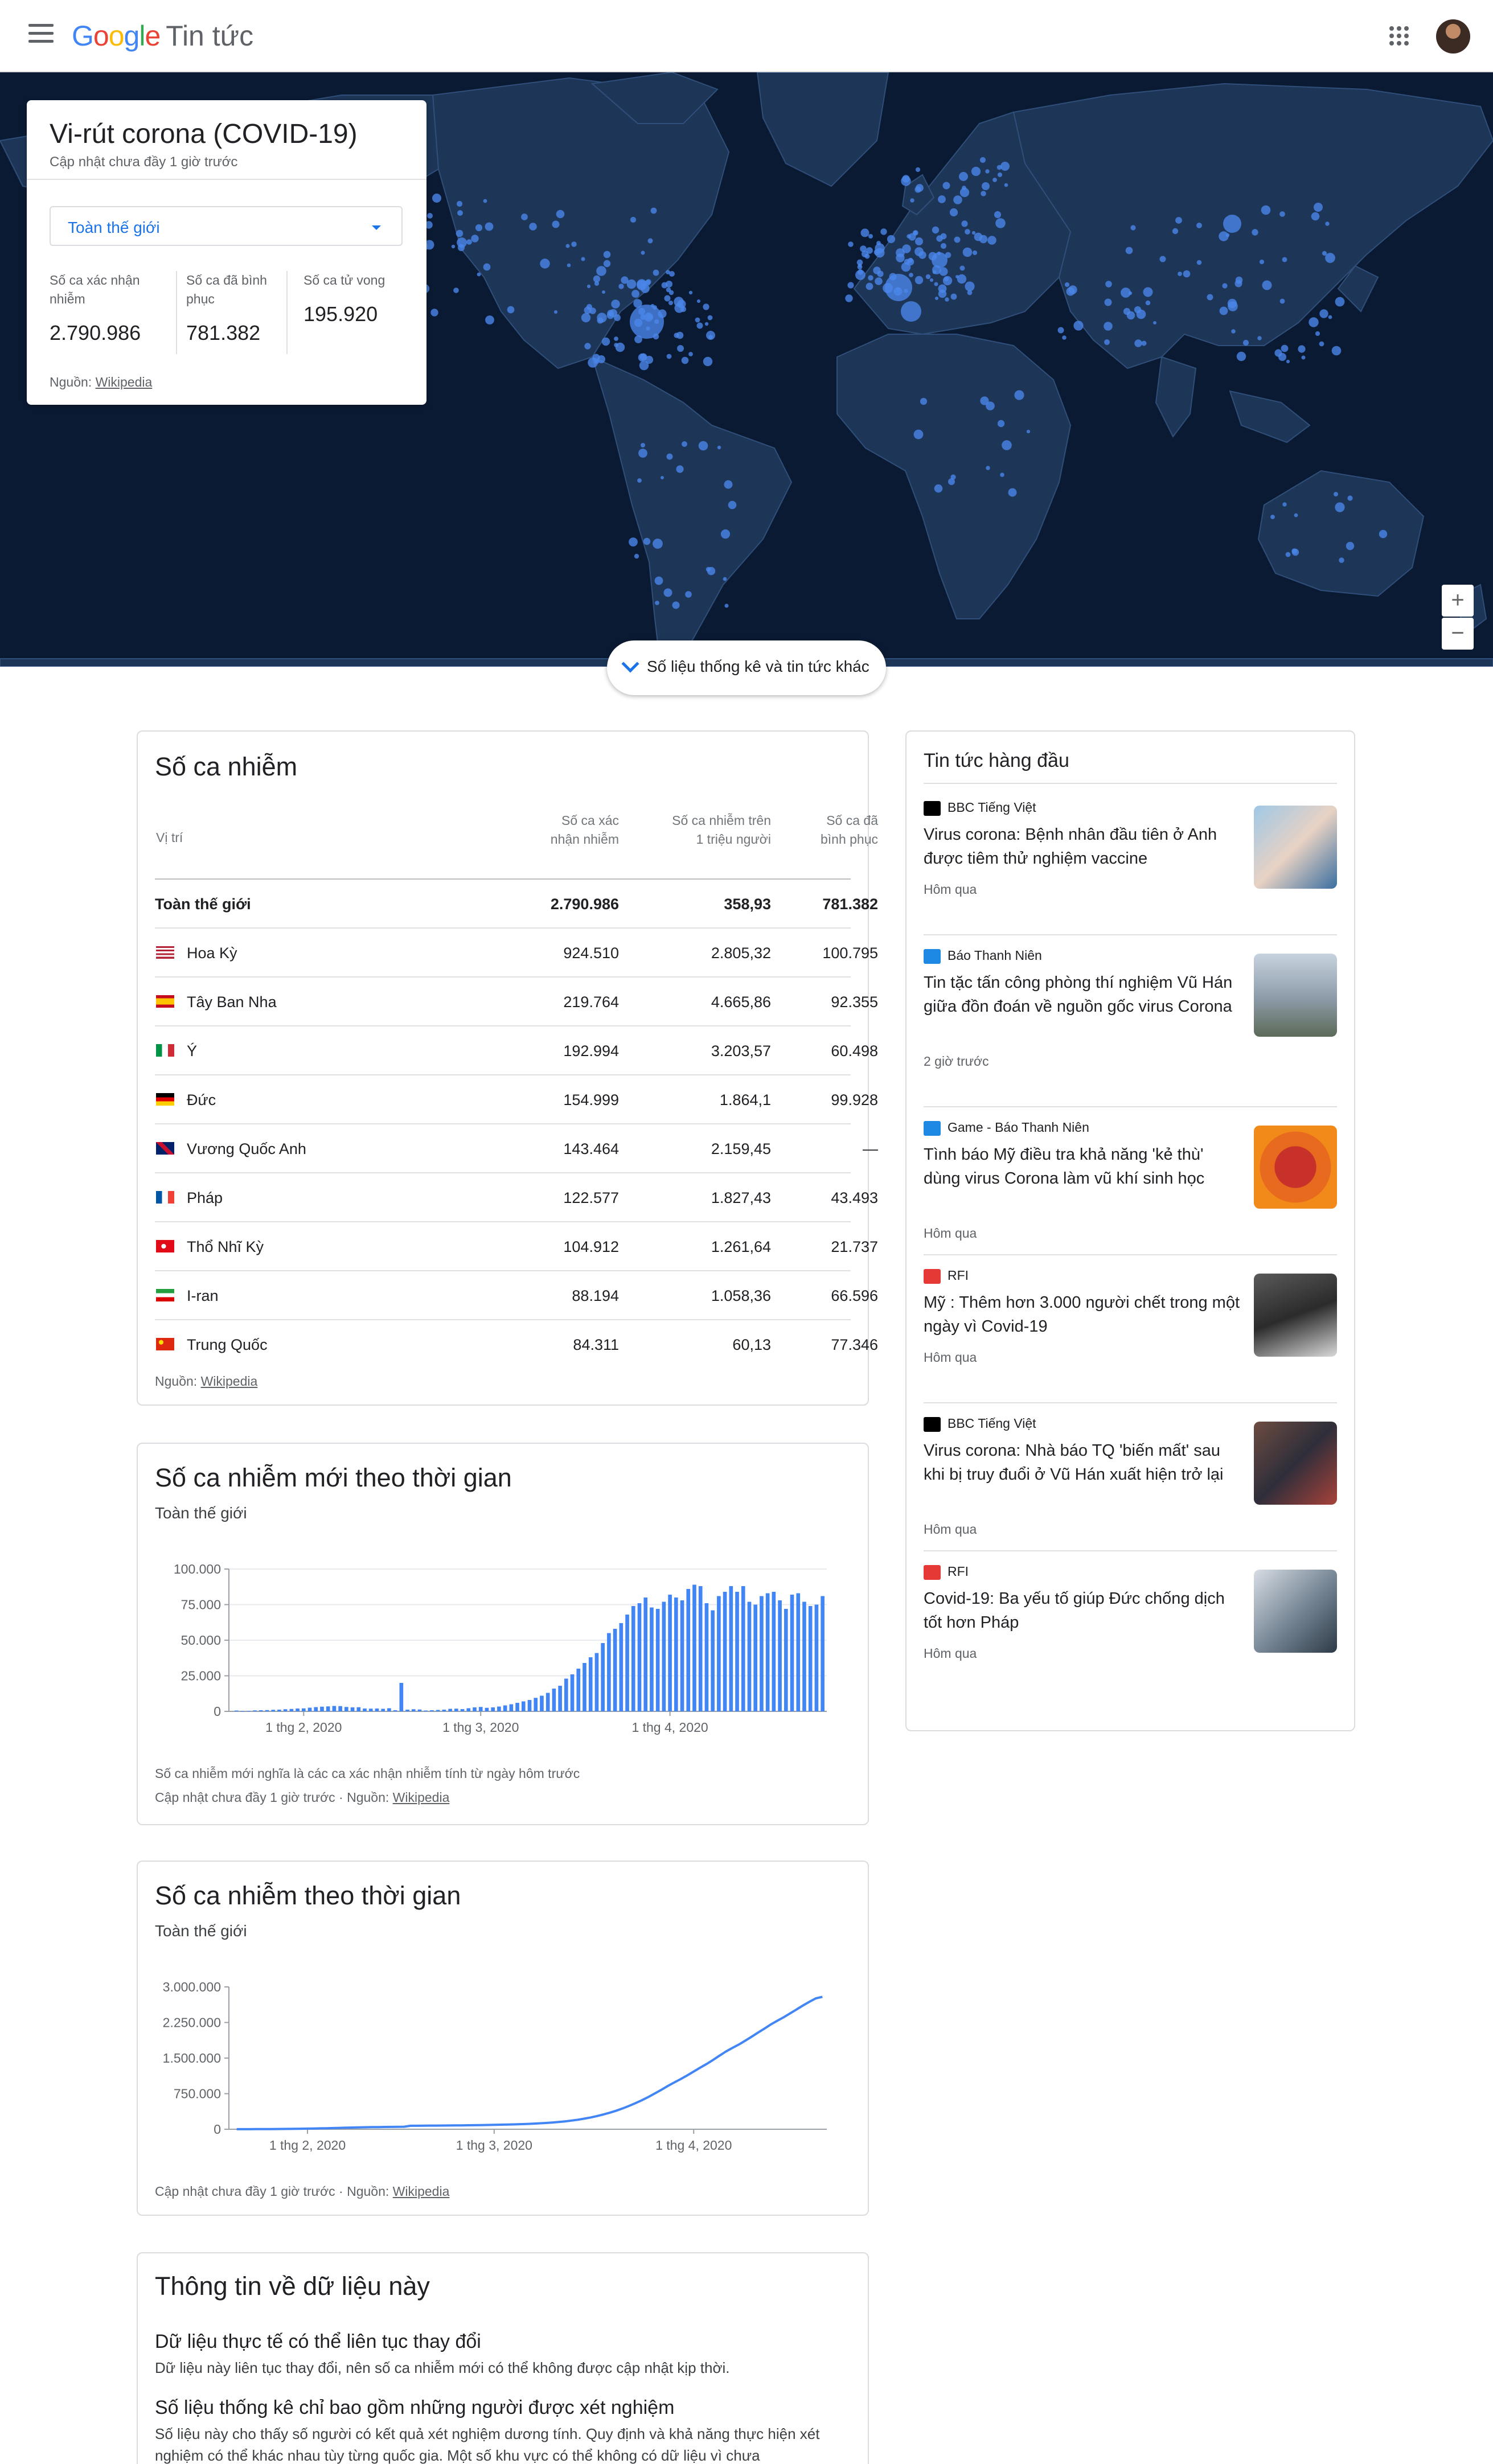  Describe the element at coordinates (197, 1569) in the screenshot. I see `y-tick-label: 100.000` at that location.